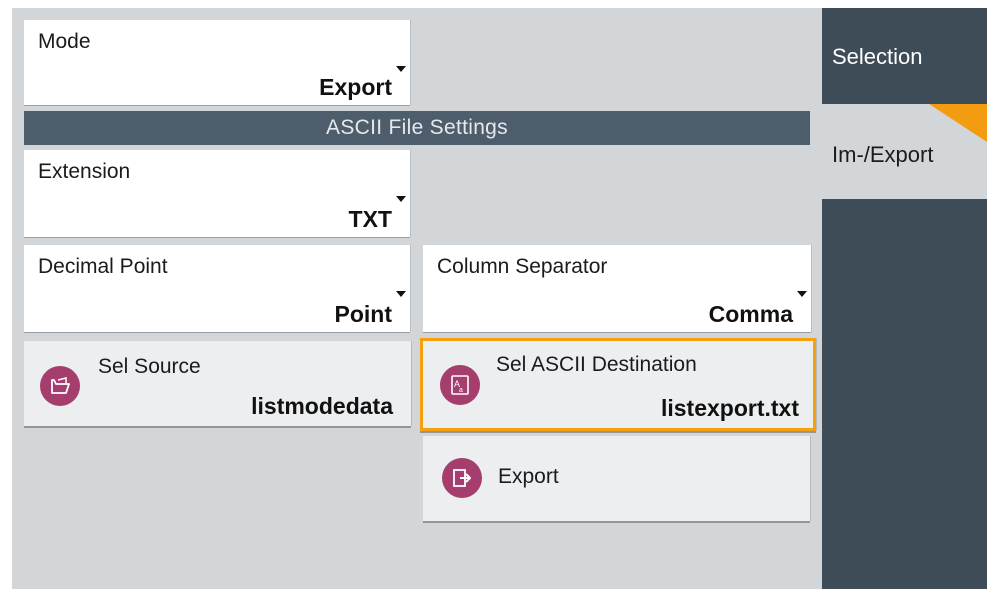  I want to click on ascii-file-icon: A a, so click(460, 385).